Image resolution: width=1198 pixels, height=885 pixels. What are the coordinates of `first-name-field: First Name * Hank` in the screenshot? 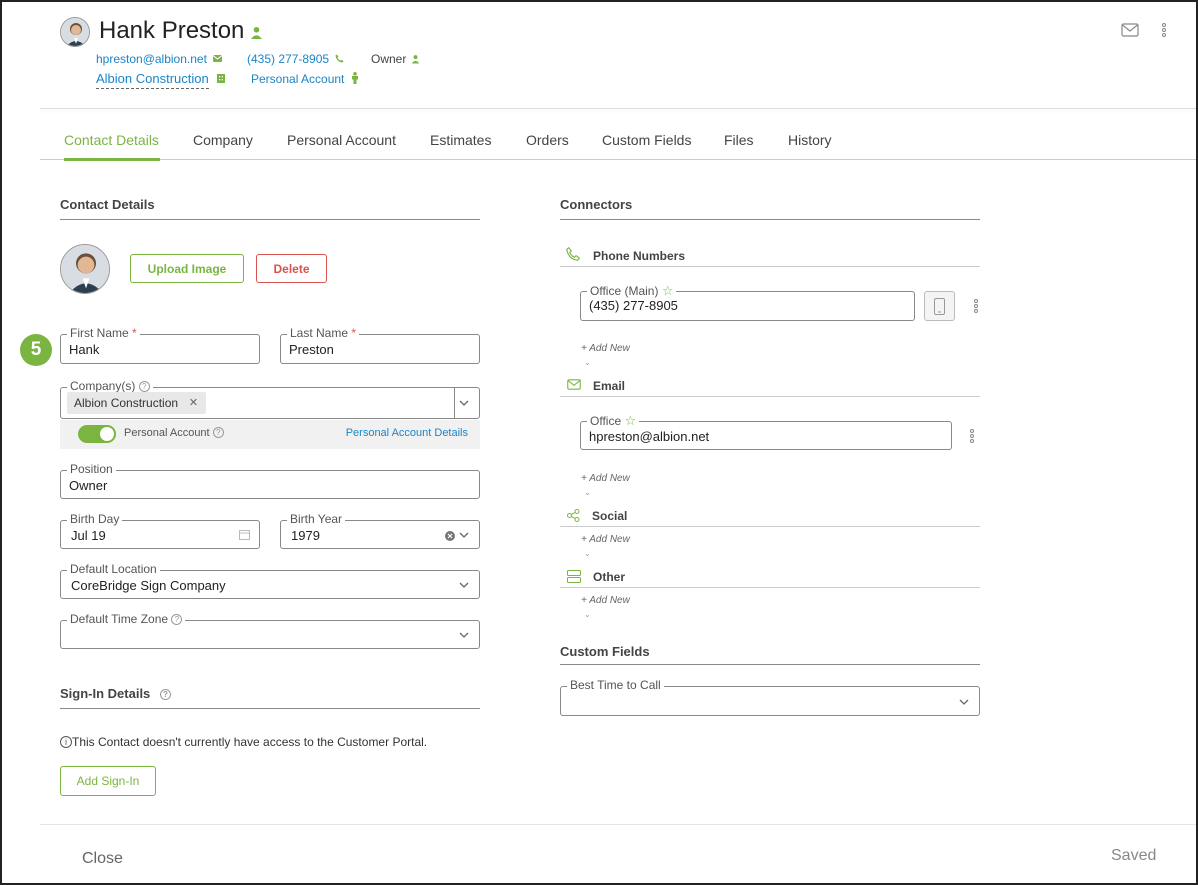 It's located at (160, 345).